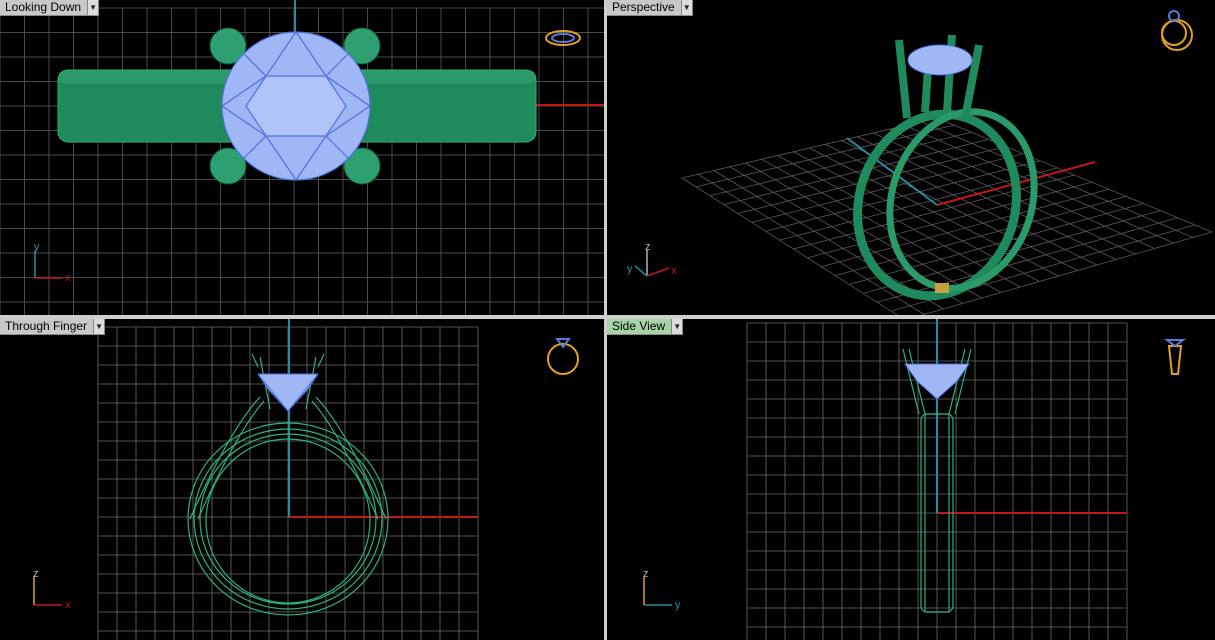 The image size is (1215, 640). I want to click on axis-gizmo: z y, so click(662, 589).